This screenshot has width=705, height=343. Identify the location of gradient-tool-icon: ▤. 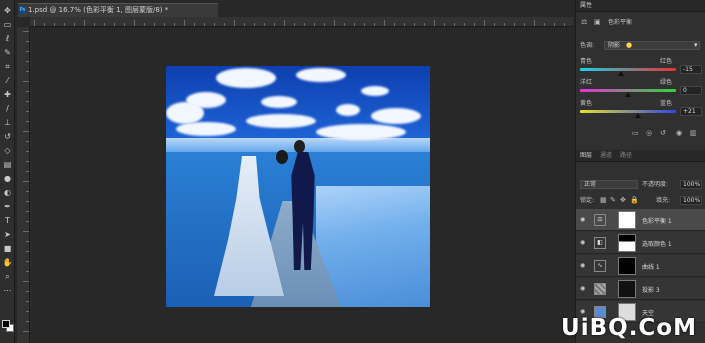
(7, 164).